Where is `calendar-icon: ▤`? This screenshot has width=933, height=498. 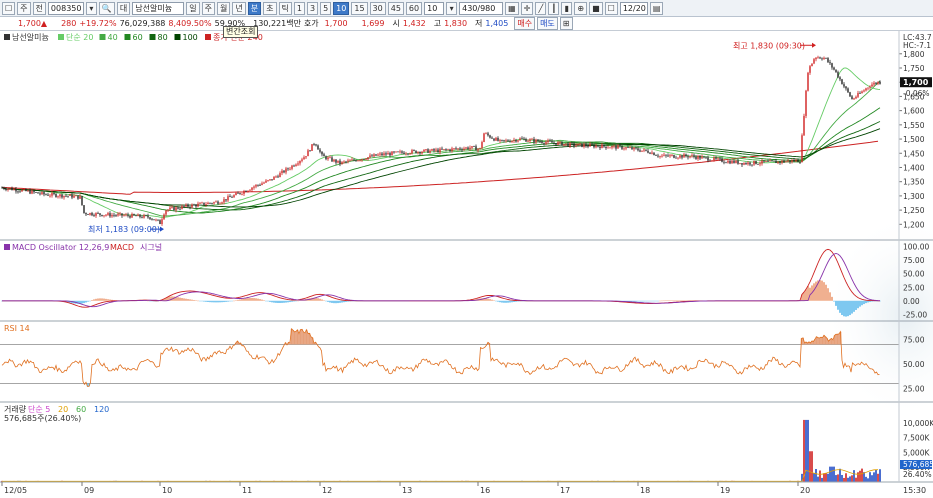
calendar-icon: ▤ is located at coordinates (657, 8).